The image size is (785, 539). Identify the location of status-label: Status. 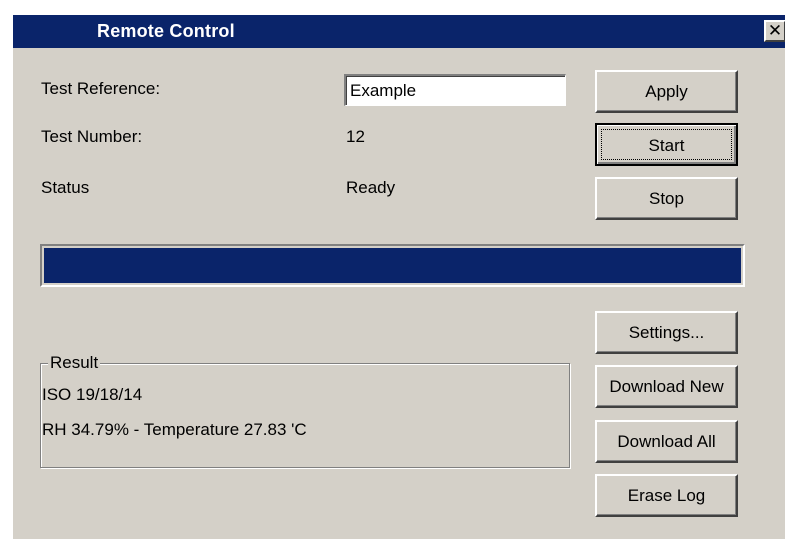
(65, 187).